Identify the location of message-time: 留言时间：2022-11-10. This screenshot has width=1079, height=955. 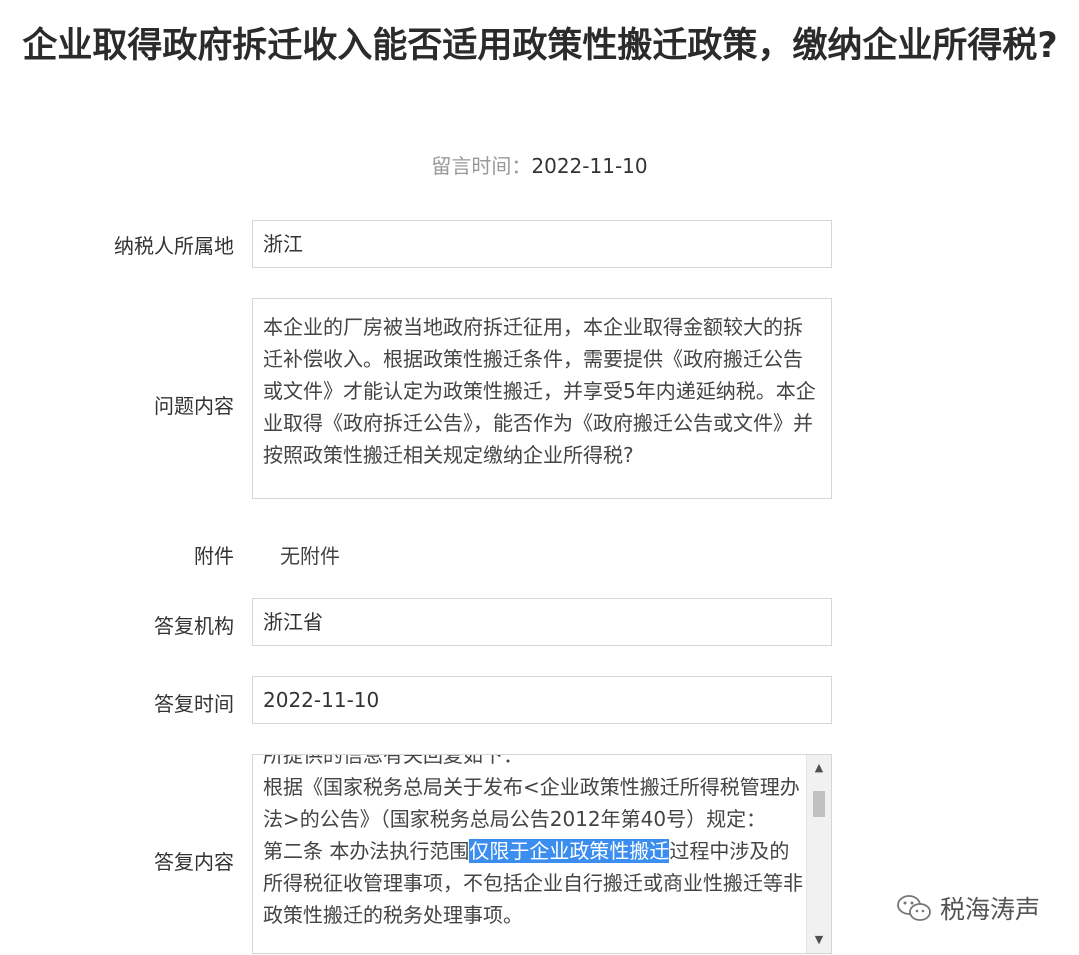
(539, 164).